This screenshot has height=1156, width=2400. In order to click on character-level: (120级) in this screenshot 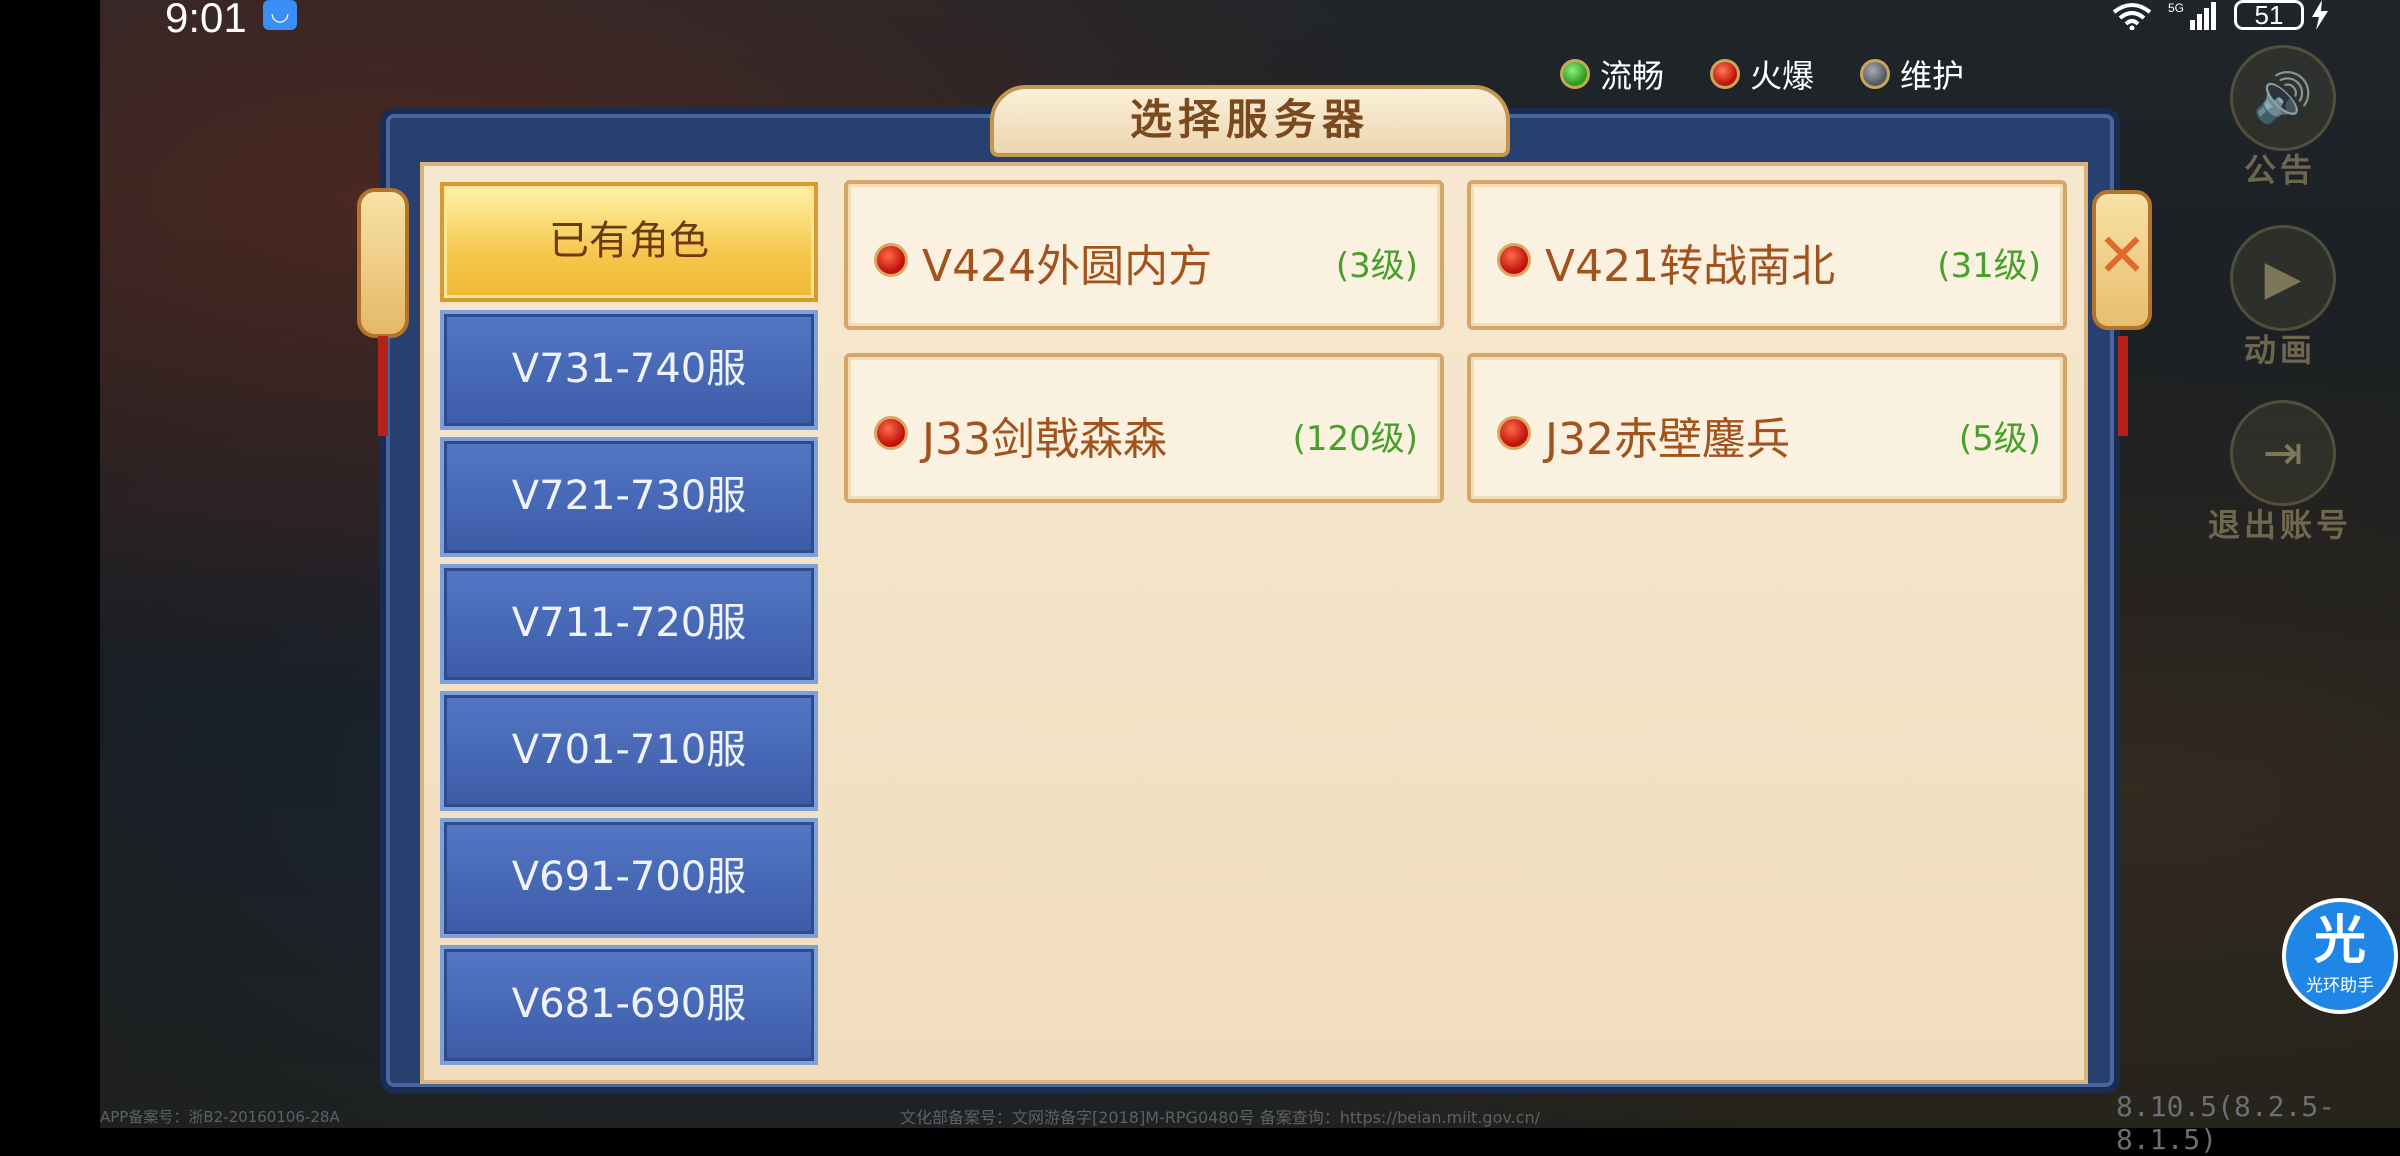, I will do `click(1355, 439)`.